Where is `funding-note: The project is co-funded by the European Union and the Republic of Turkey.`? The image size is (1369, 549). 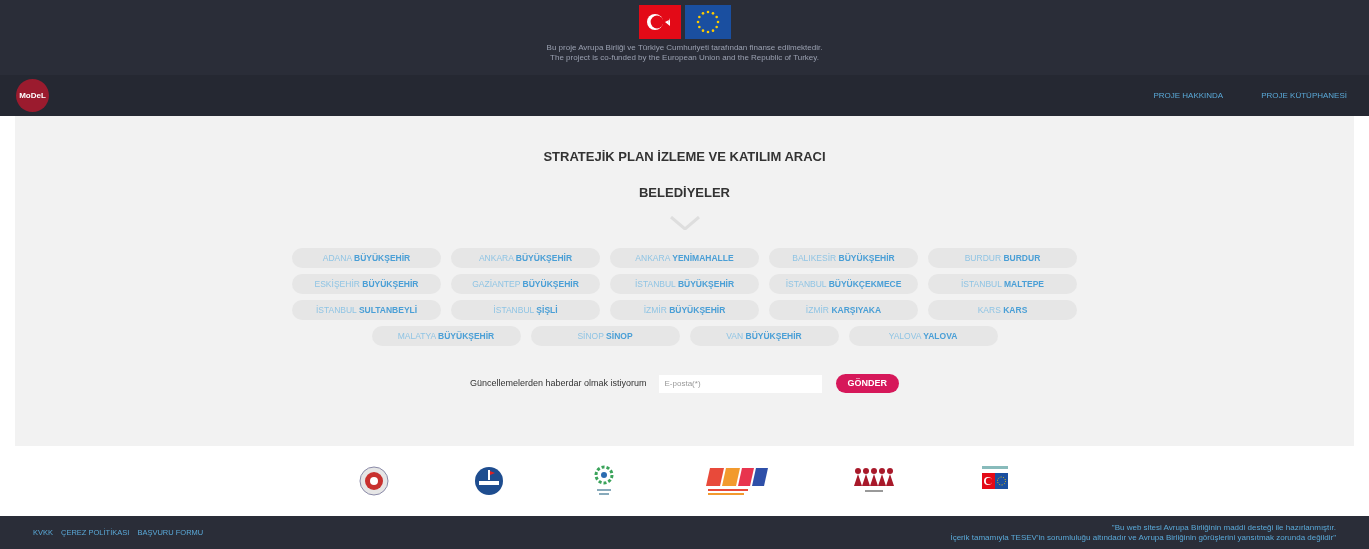
funding-note: The project is co-funded by the European Union and the Republic of Turkey. is located at coordinates (684, 58).